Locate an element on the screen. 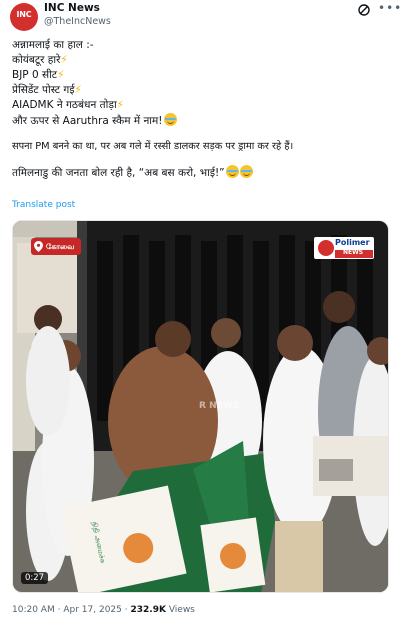  avatar-logo-text: INC is located at coordinates (24, 14).